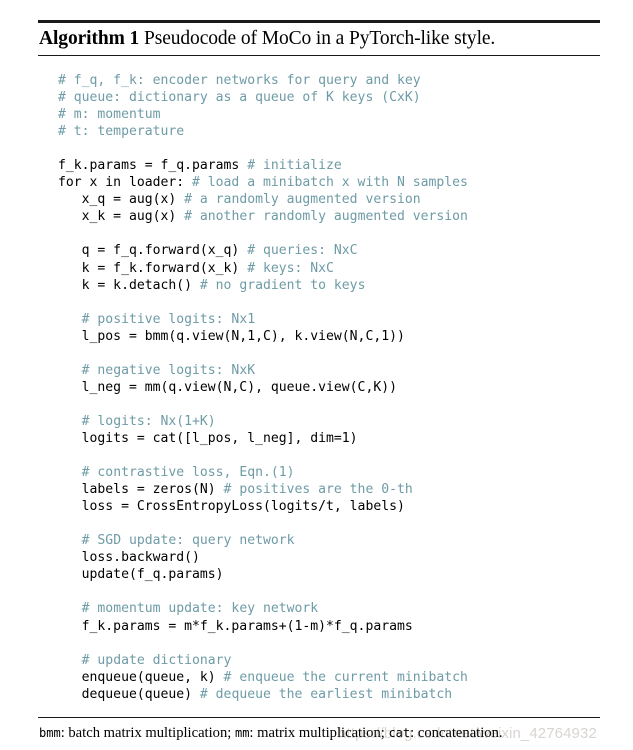 This screenshot has width=633, height=750. I want to click on code-line: logits = cat([l_pos, l_neg], dim=1), so click(329, 438).